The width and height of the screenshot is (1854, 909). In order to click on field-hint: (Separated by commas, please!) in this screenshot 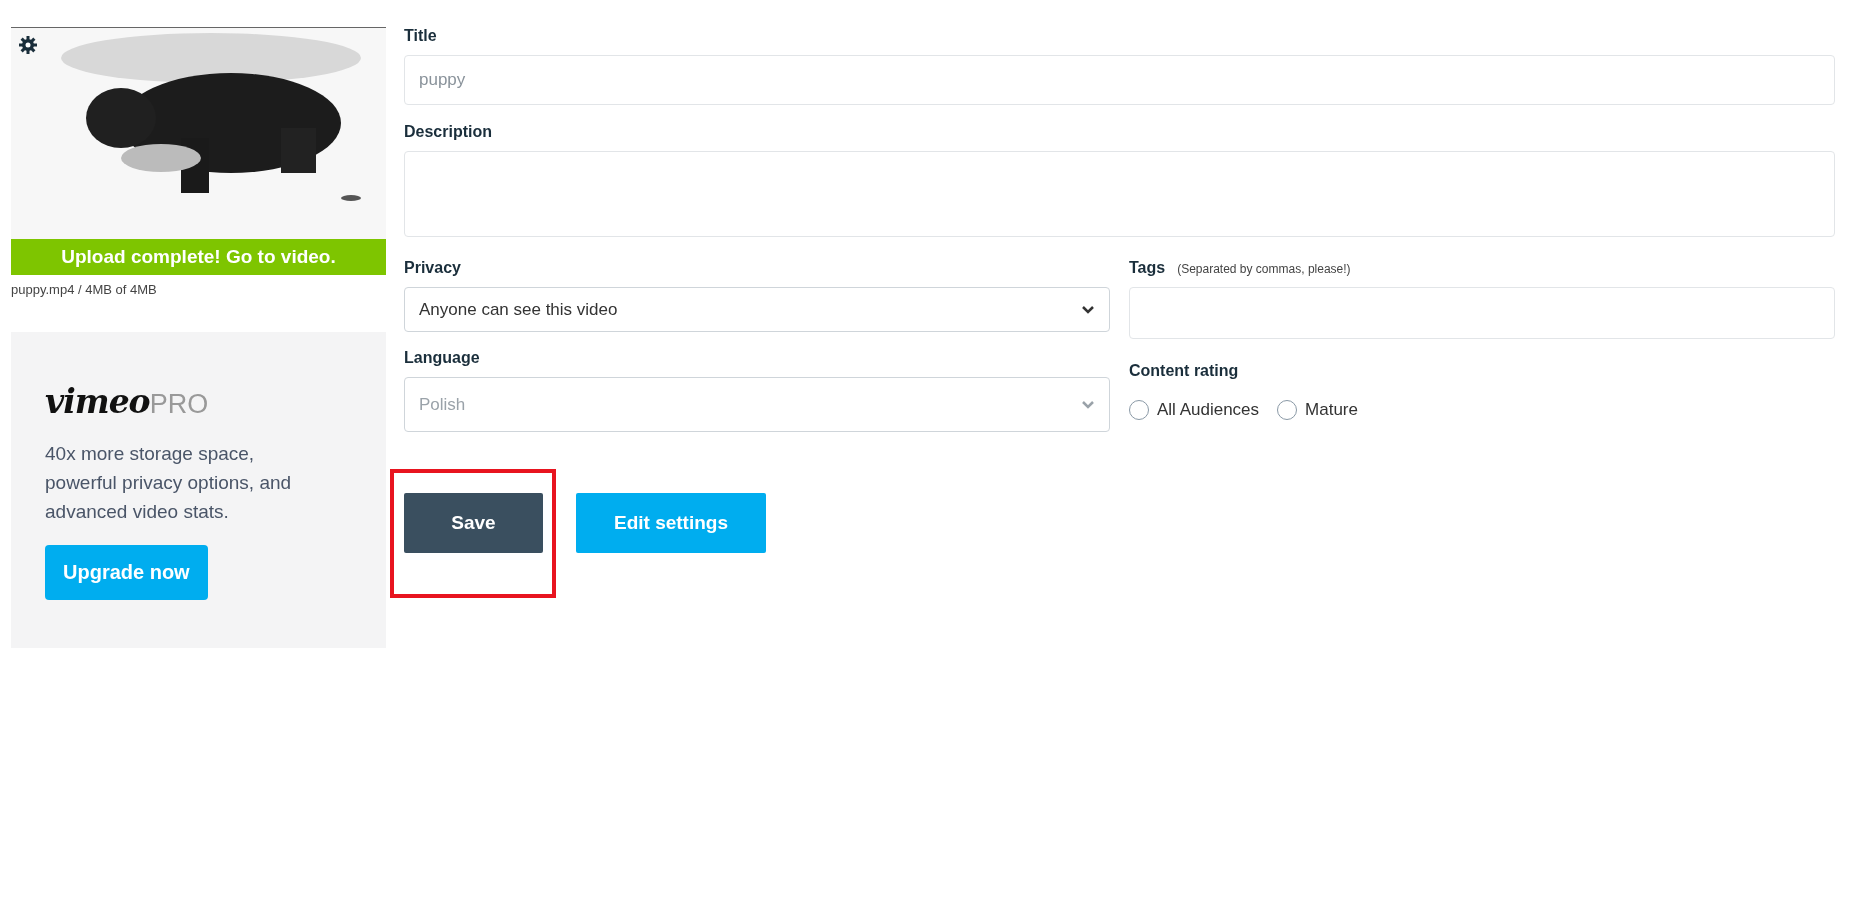, I will do `click(1264, 269)`.